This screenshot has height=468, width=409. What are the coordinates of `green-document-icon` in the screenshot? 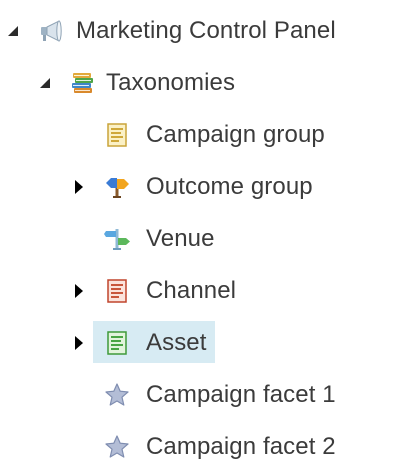 It's located at (117, 343).